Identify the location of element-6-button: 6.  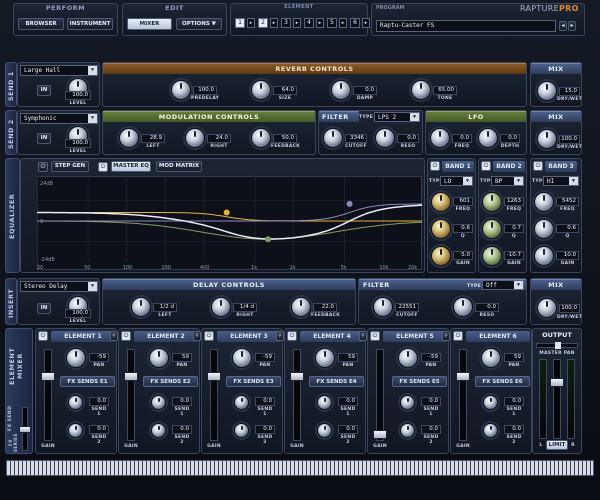
(355, 23).